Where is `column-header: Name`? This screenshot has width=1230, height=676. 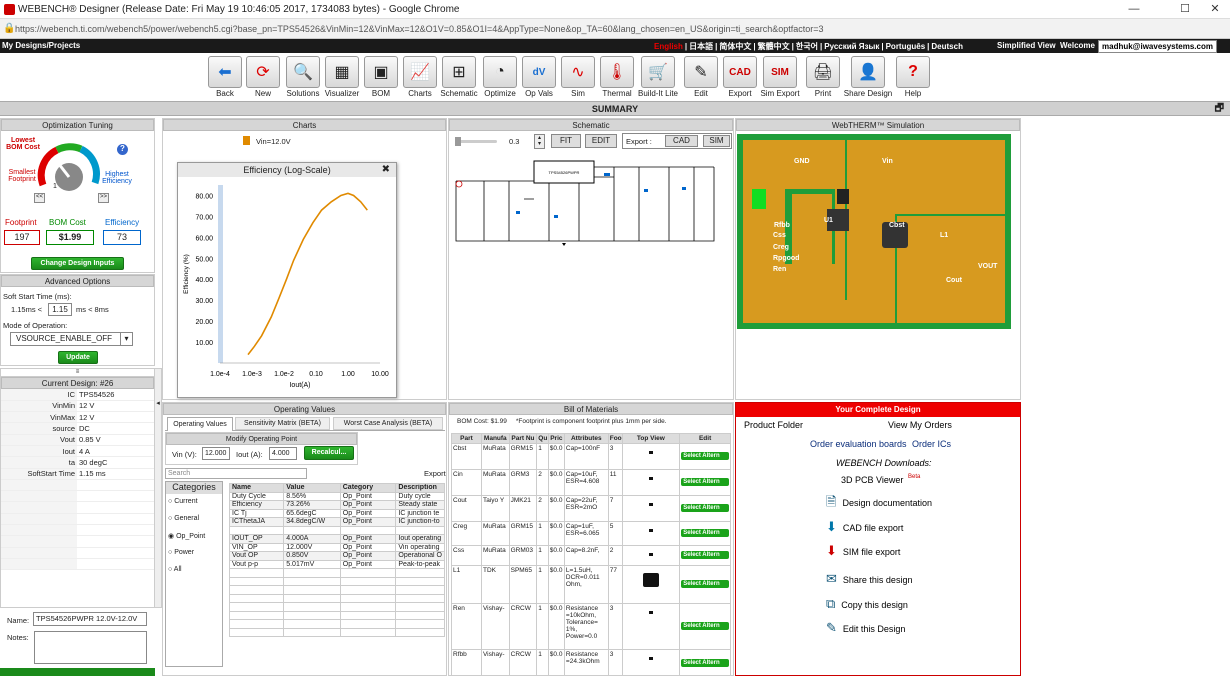 column-header: Name is located at coordinates (256, 488).